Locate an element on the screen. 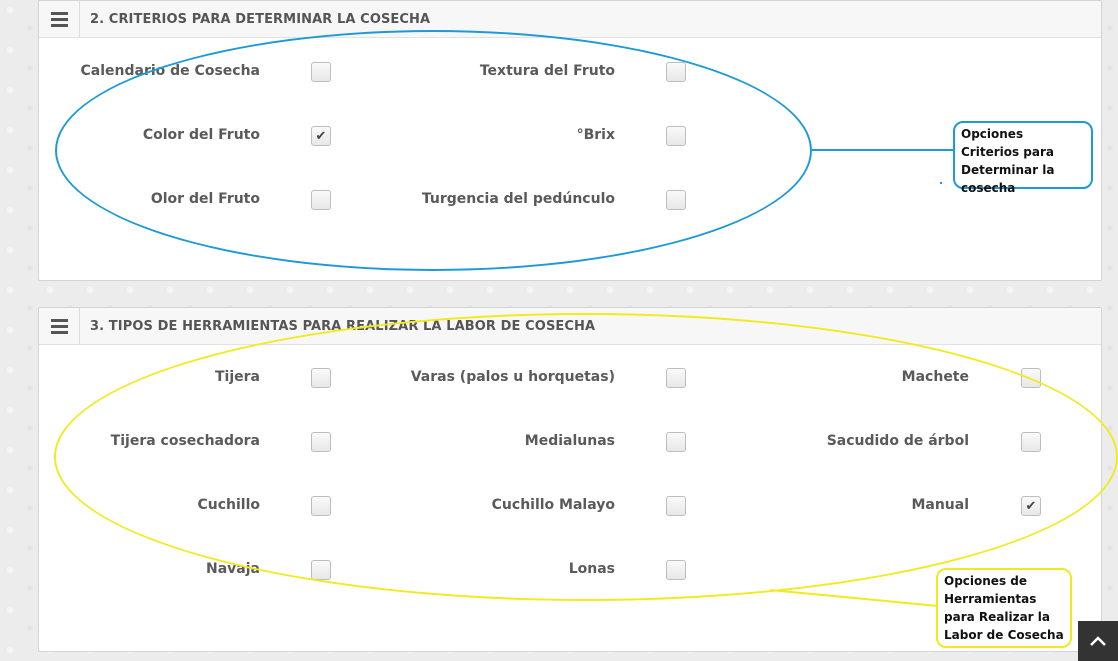 The width and height of the screenshot is (1118, 661). criterios-connector-line is located at coordinates (861, 378).